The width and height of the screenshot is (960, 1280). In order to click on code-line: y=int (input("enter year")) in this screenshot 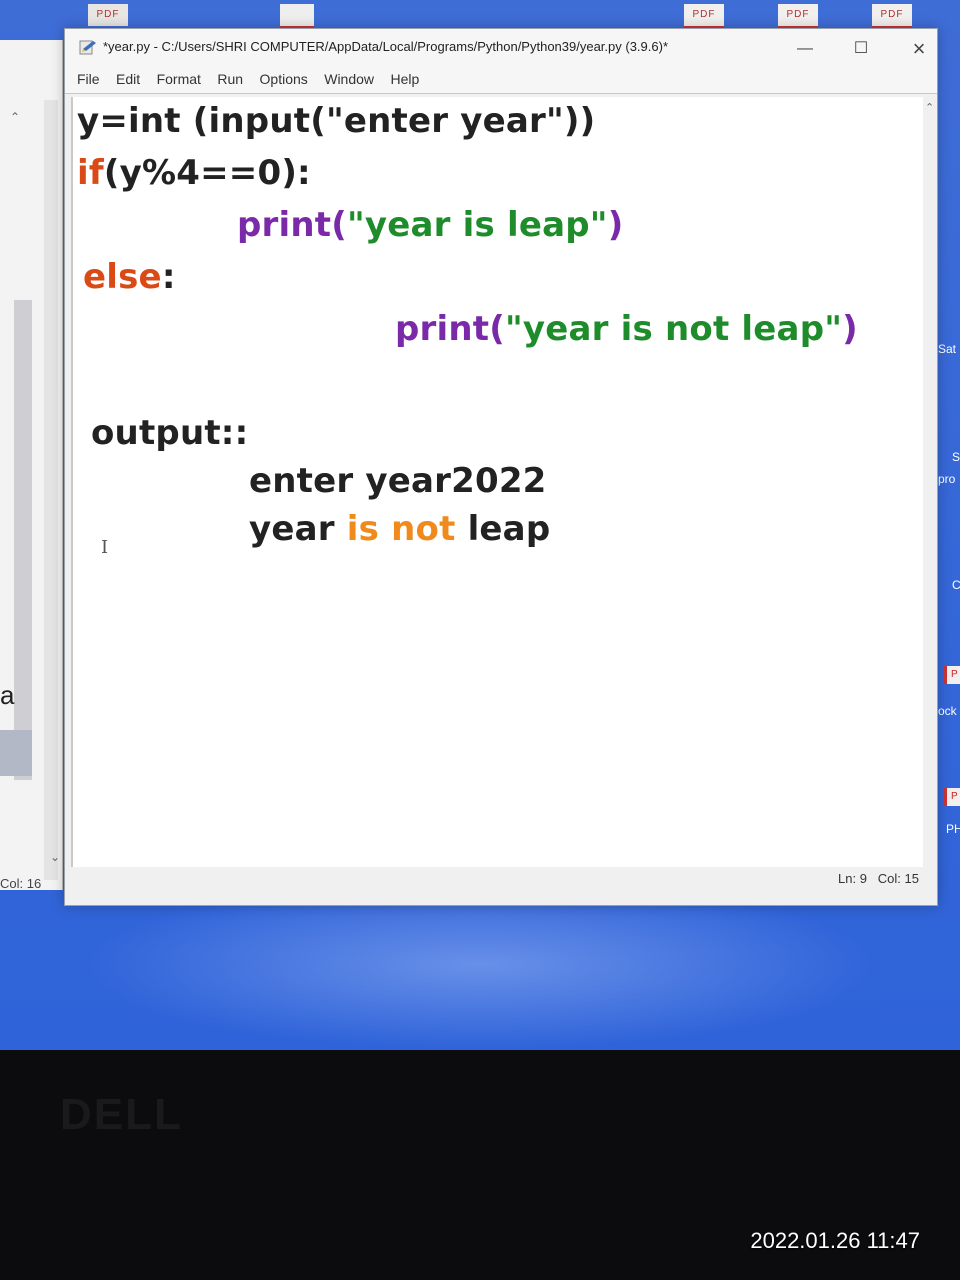, I will do `click(336, 121)`.